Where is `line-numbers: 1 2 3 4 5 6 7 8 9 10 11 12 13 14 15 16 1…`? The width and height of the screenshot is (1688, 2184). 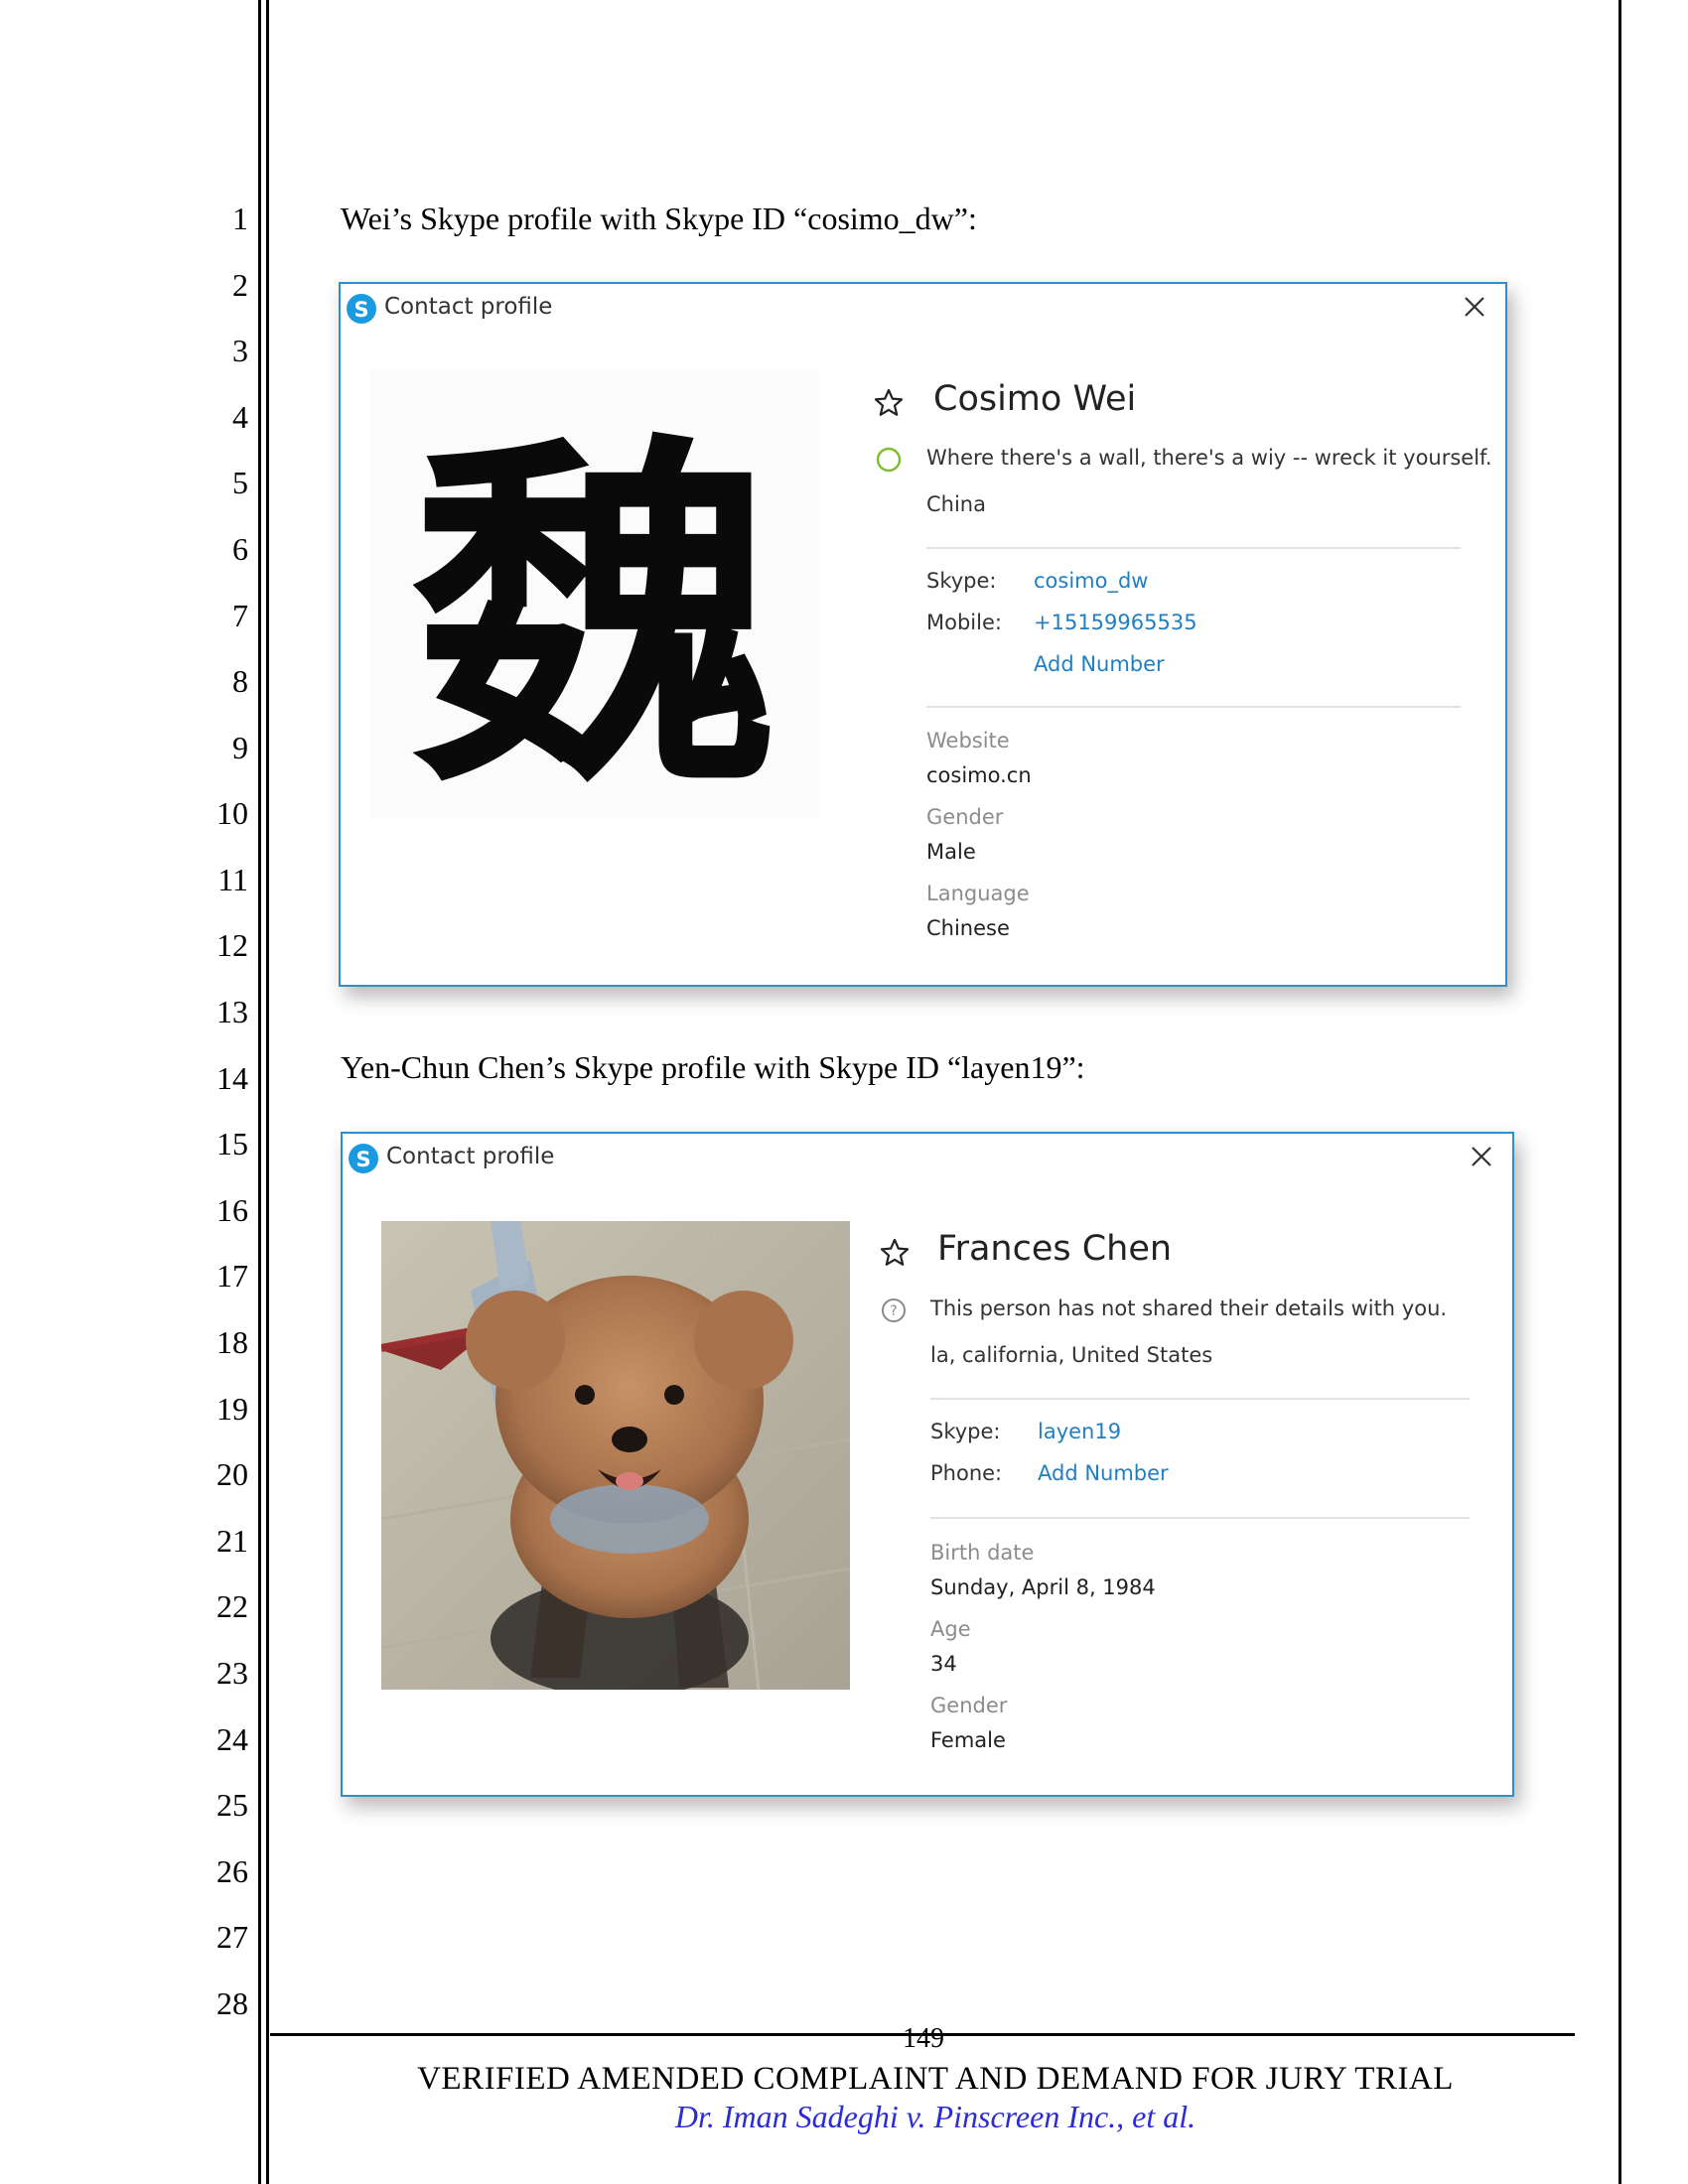 line-numbers: 1 2 3 4 5 6 7 8 9 10 11 12 13 14 15 16 1… is located at coordinates (124, 1042).